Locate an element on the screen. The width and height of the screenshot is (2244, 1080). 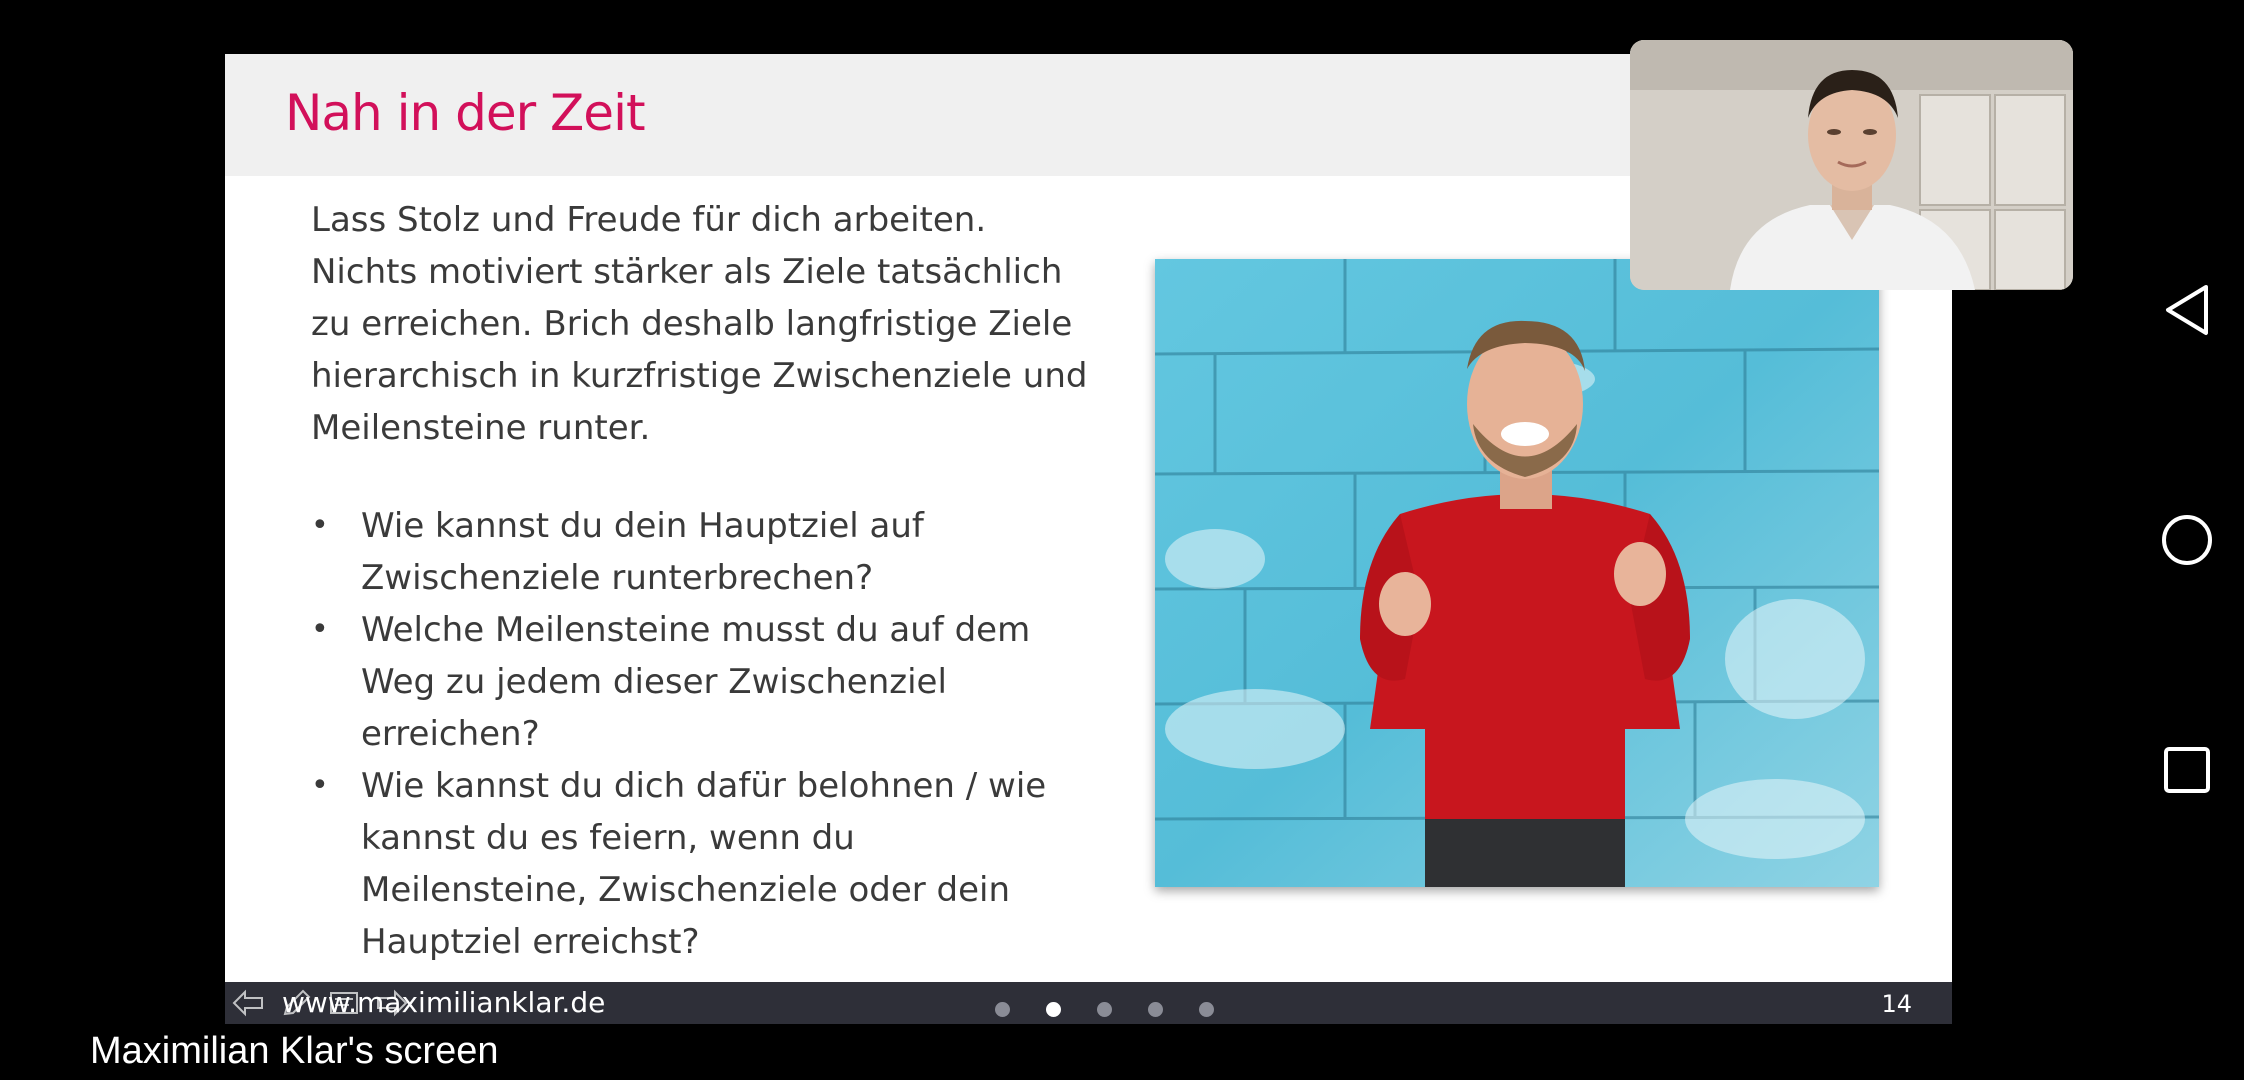
list-item-line: Zwischenziele runterbrechen? is located at coordinates (617, 578).